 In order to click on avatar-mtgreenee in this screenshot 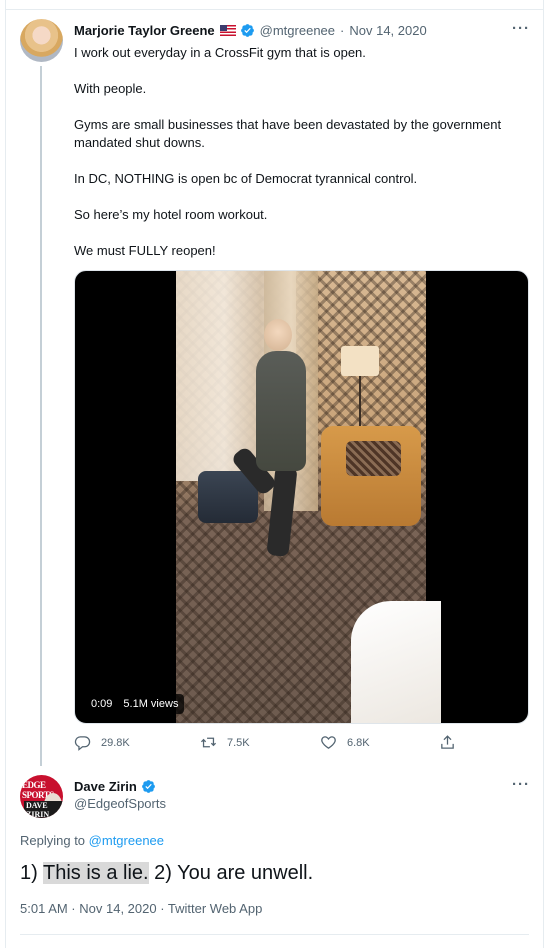, I will do `click(41, 40)`.